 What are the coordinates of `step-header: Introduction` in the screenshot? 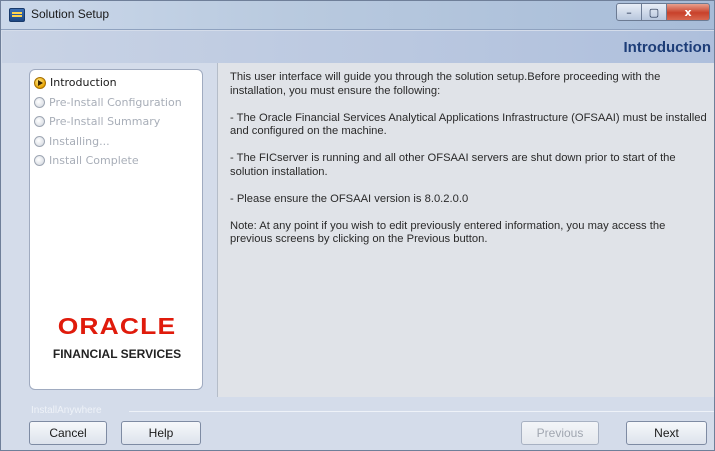 It's located at (358, 47).